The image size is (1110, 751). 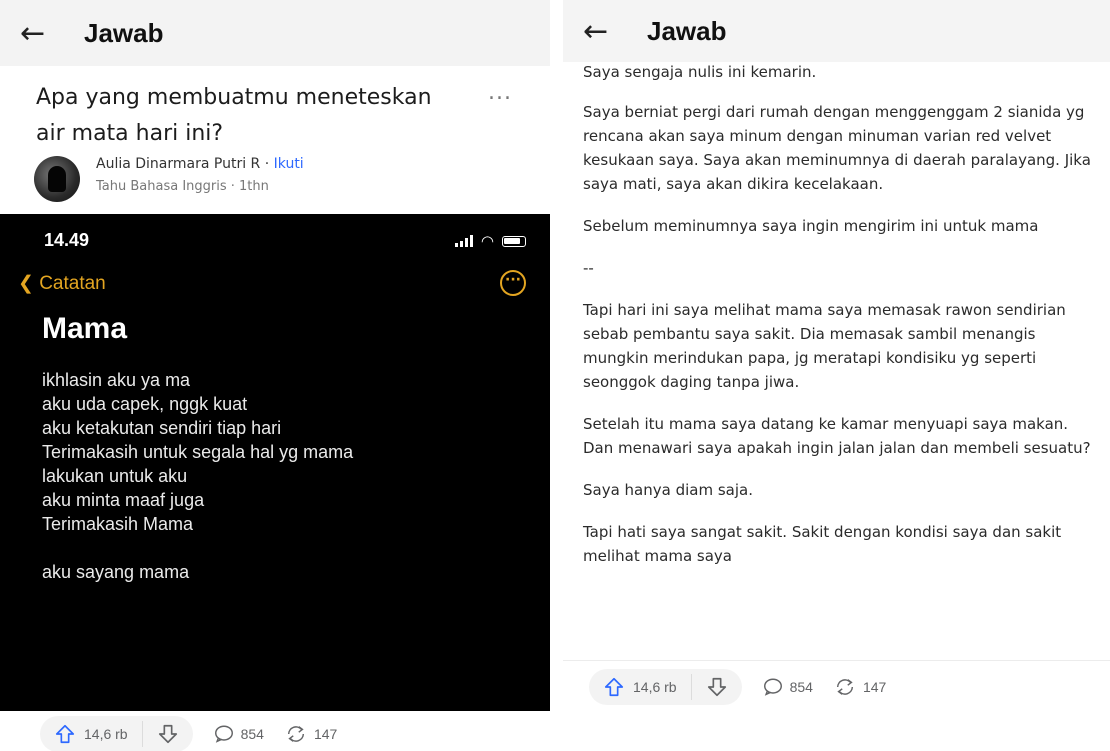 What do you see at coordinates (275, 33) in the screenshot?
I see `left-header: ← Jawab` at bounding box center [275, 33].